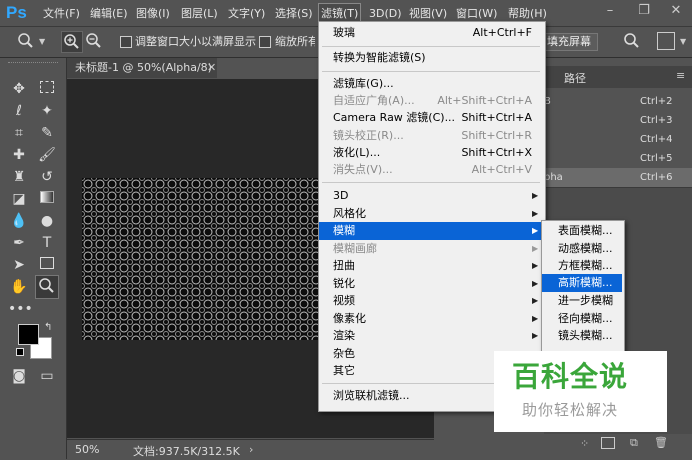 This screenshot has width=692, height=460. What do you see at coordinates (109, 13) in the screenshot?
I see `menu-edit: 编辑(E)` at bounding box center [109, 13].